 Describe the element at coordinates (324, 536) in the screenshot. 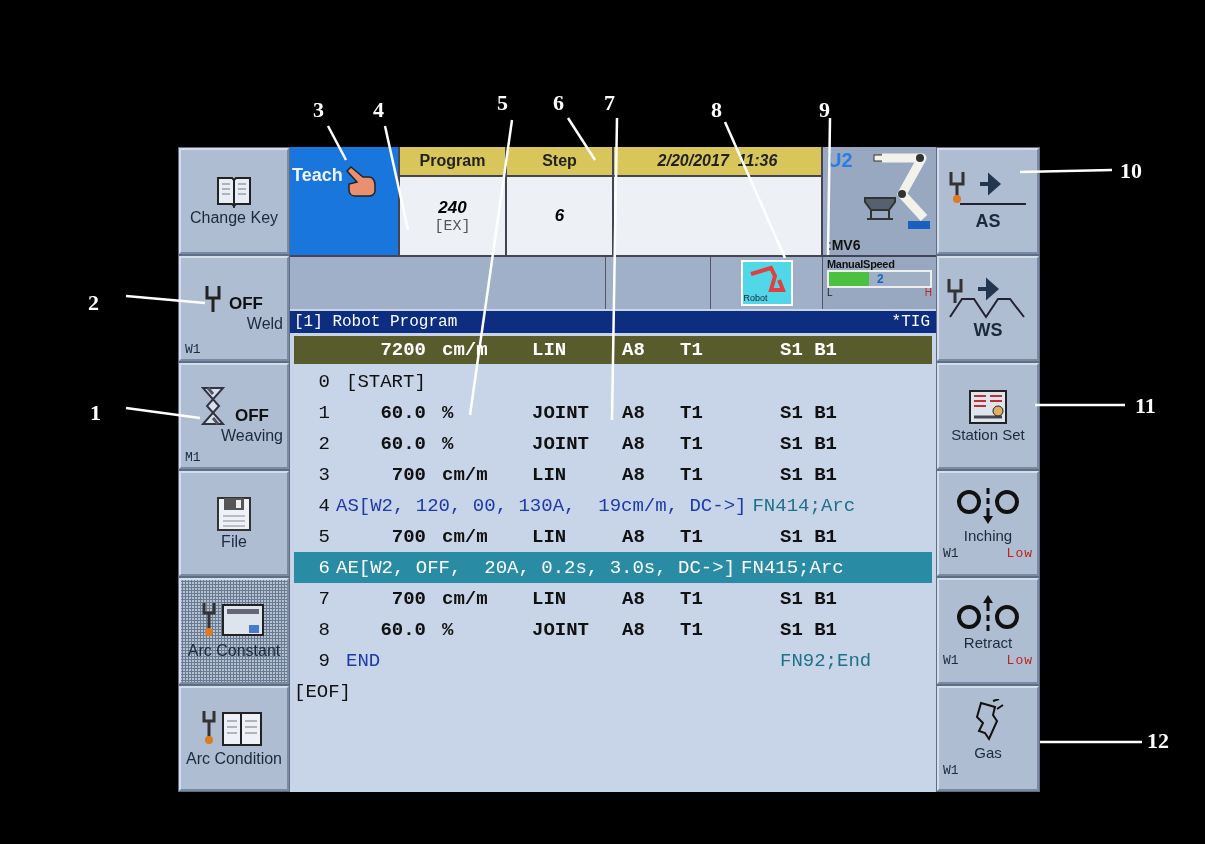

I see `line-number: 5` at that location.